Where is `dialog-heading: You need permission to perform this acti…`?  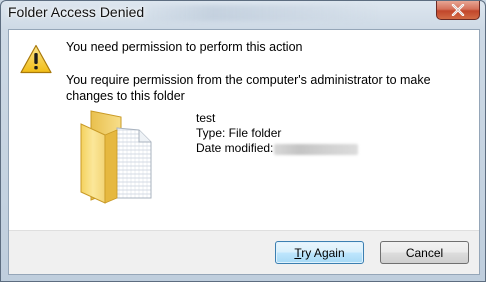
dialog-heading: You need permission to perform this acti… is located at coordinates (184, 47).